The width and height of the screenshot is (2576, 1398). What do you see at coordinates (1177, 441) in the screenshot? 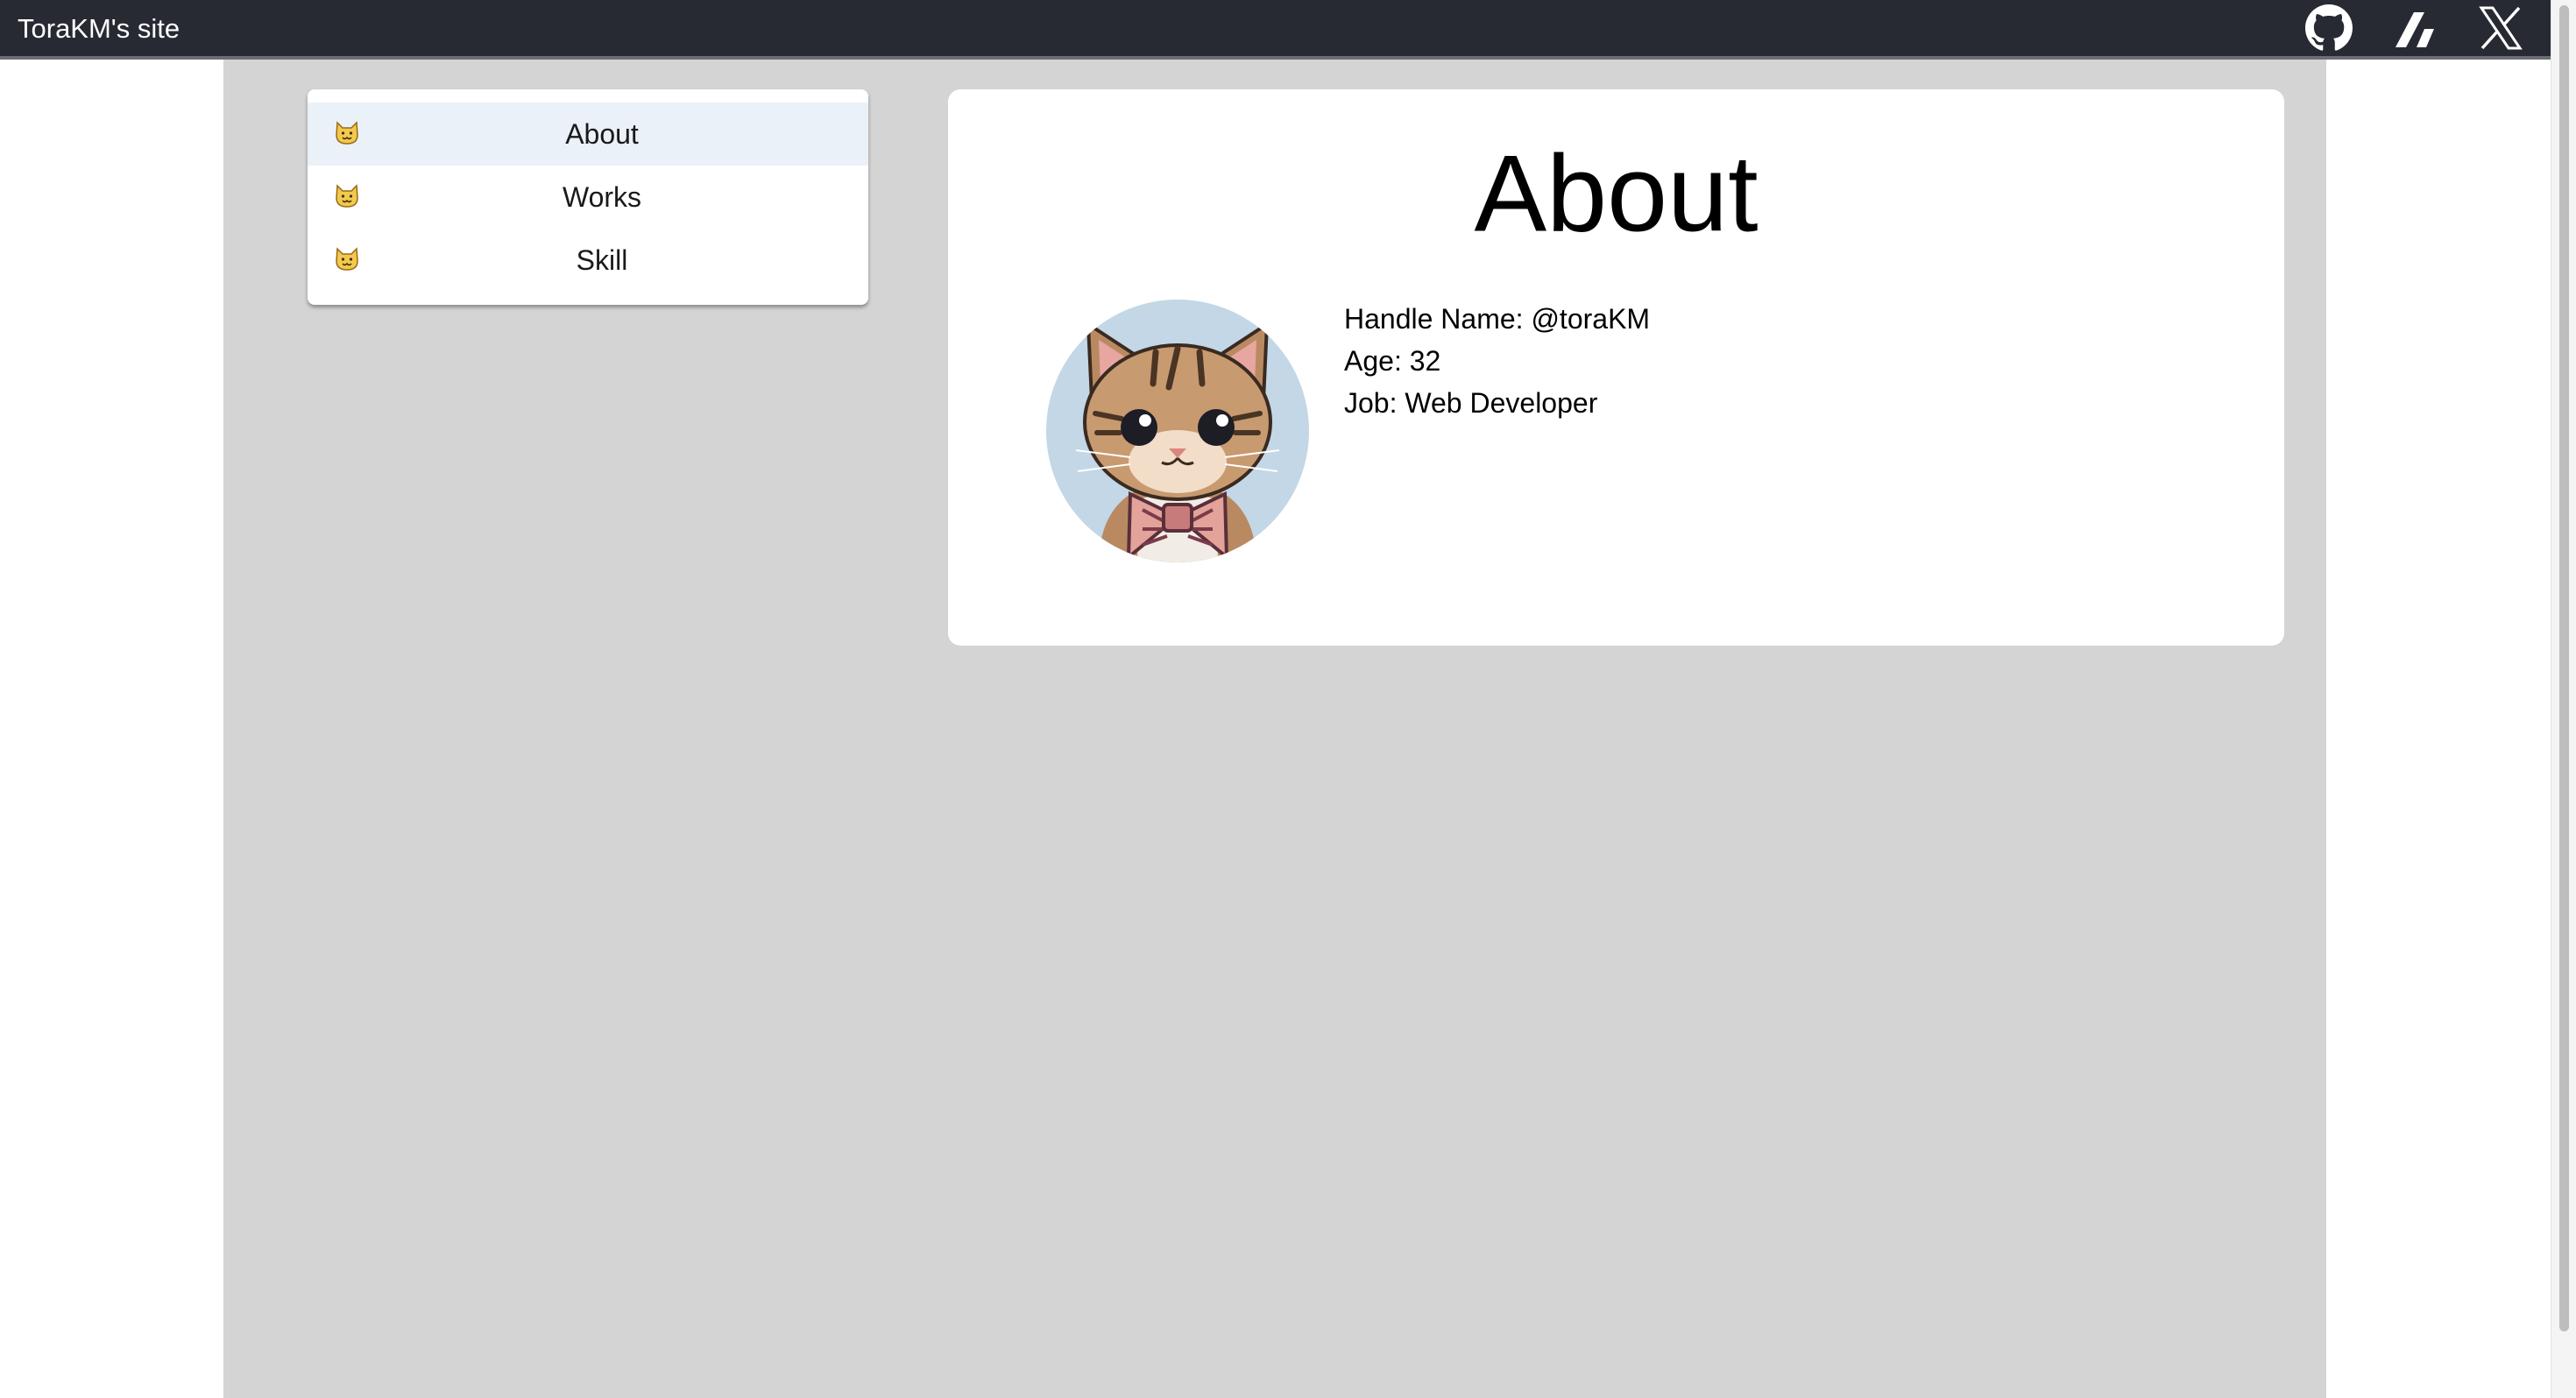
I see `kitten-avatar-image` at bounding box center [1177, 441].